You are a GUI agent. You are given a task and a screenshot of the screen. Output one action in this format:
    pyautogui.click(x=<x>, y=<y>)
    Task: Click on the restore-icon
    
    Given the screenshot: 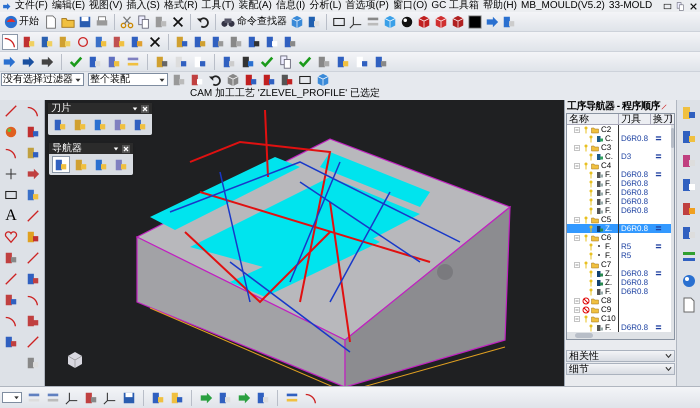 What is the action you would take?
    pyautogui.click(x=680, y=6)
    